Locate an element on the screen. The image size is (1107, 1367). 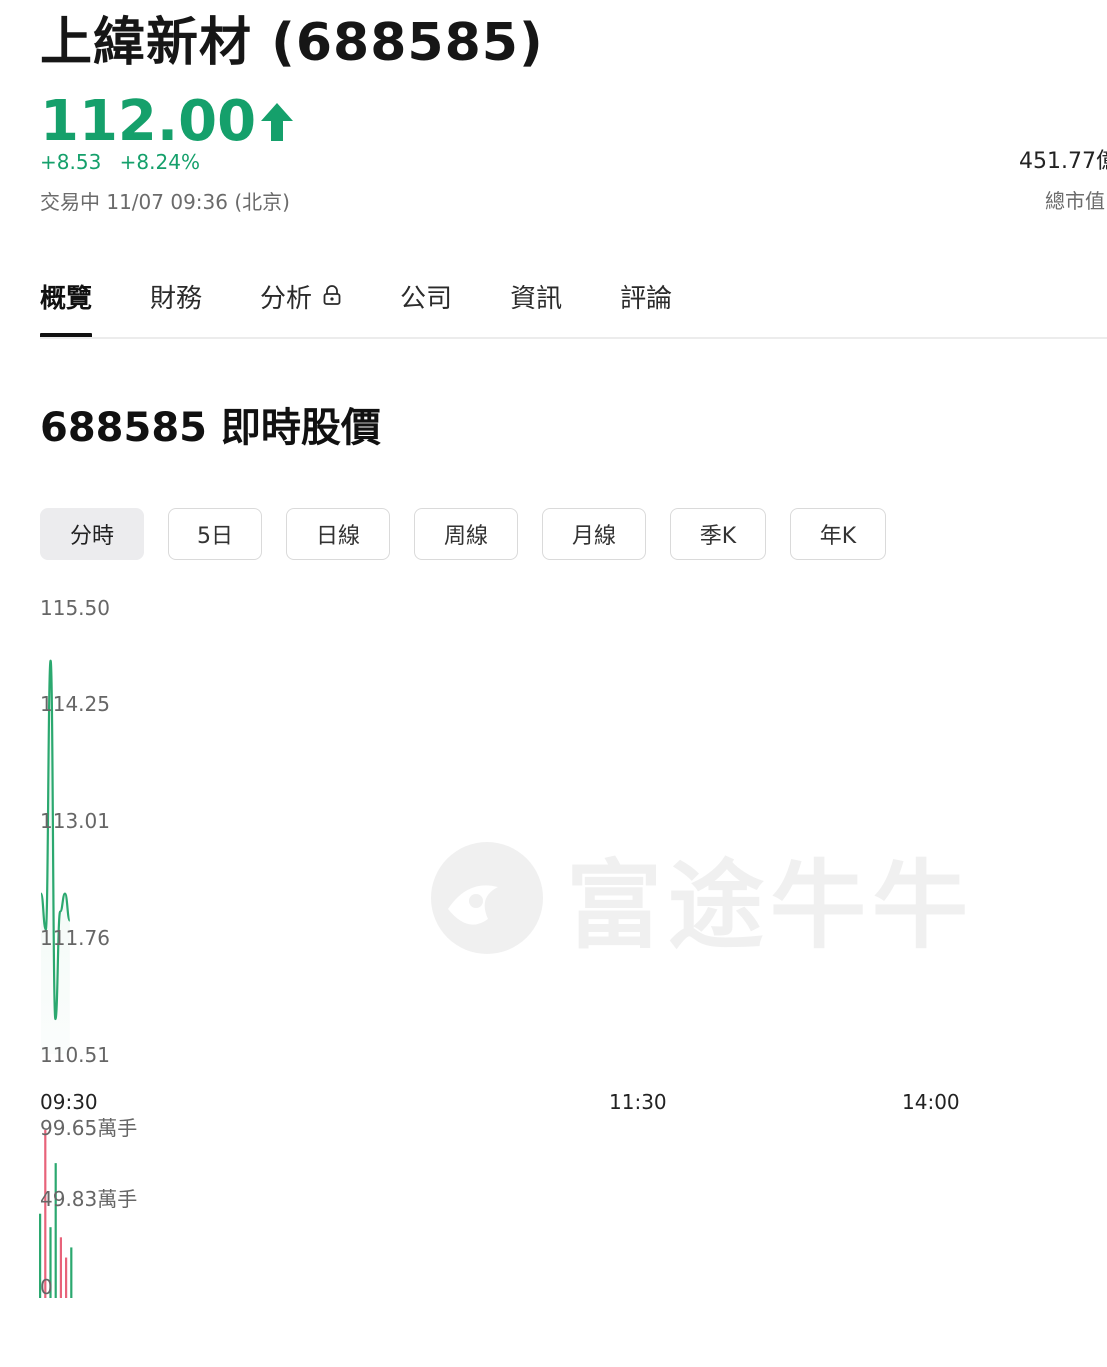
tab-finance: 財務 is located at coordinates (176, 304).